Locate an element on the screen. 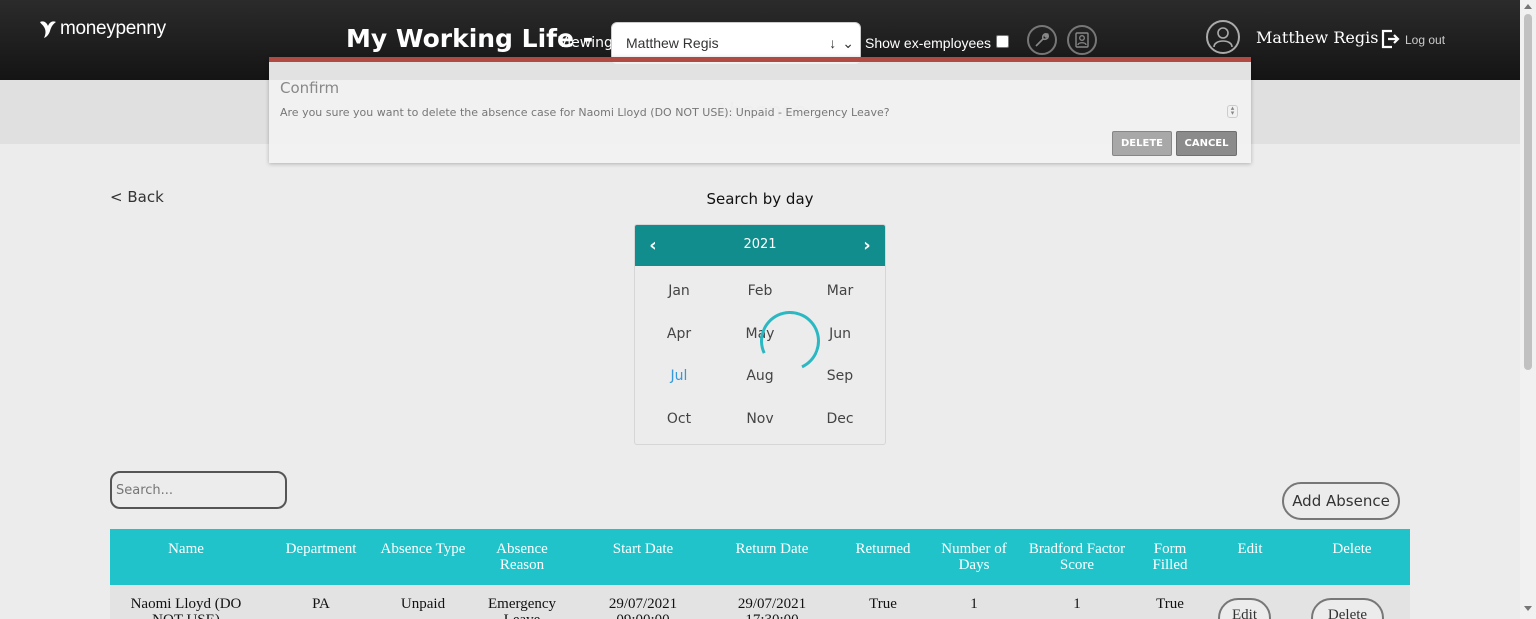  calendar-month-nov: Nov is located at coordinates (760, 419).